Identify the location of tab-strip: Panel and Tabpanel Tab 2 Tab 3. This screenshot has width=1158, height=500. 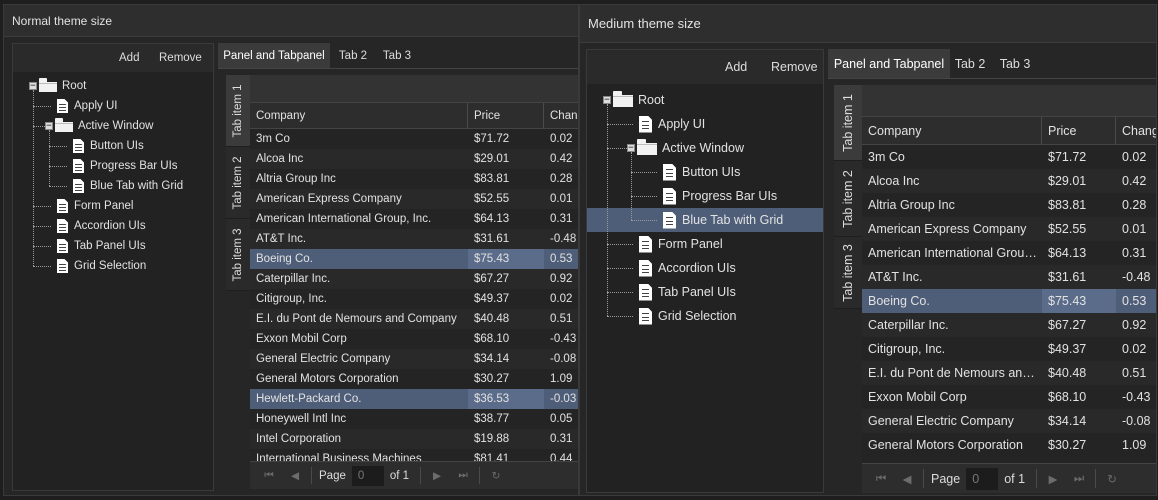
(398, 56).